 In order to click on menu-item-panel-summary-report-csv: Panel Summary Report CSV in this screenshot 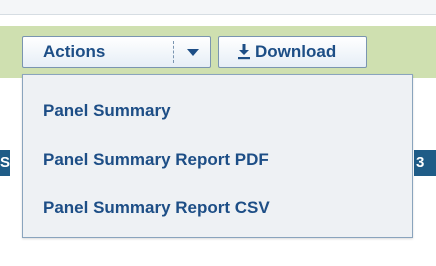, I will do `click(156, 208)`.